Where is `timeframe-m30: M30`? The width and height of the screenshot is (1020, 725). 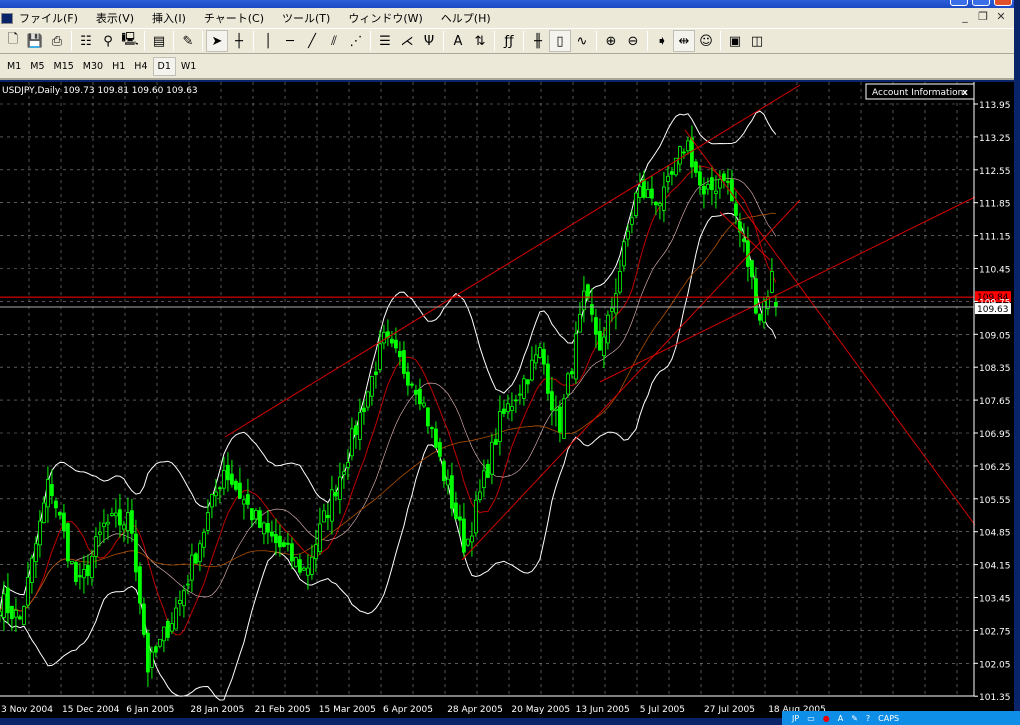 timeframe-m30: M30 is located at coordinates (93, 66).